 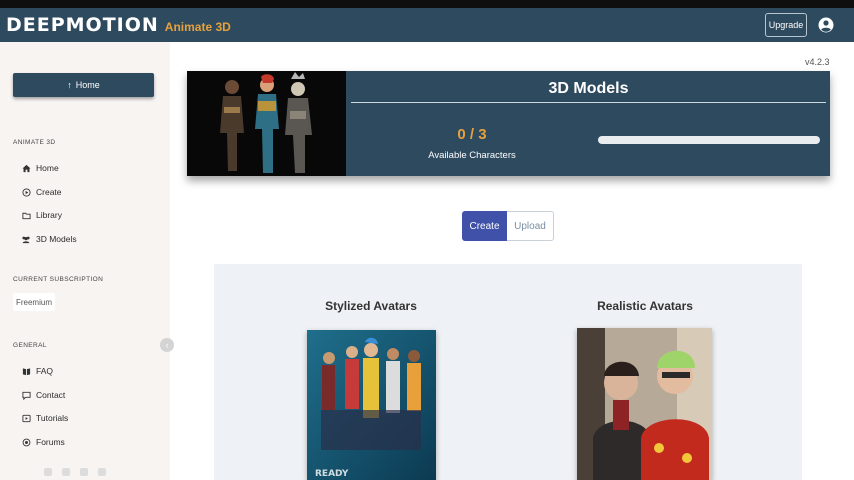 What do you see at coordinates (644, 404) in the screenshot?
I see `realistic-avatars-card` at bounding box center [644, 404].